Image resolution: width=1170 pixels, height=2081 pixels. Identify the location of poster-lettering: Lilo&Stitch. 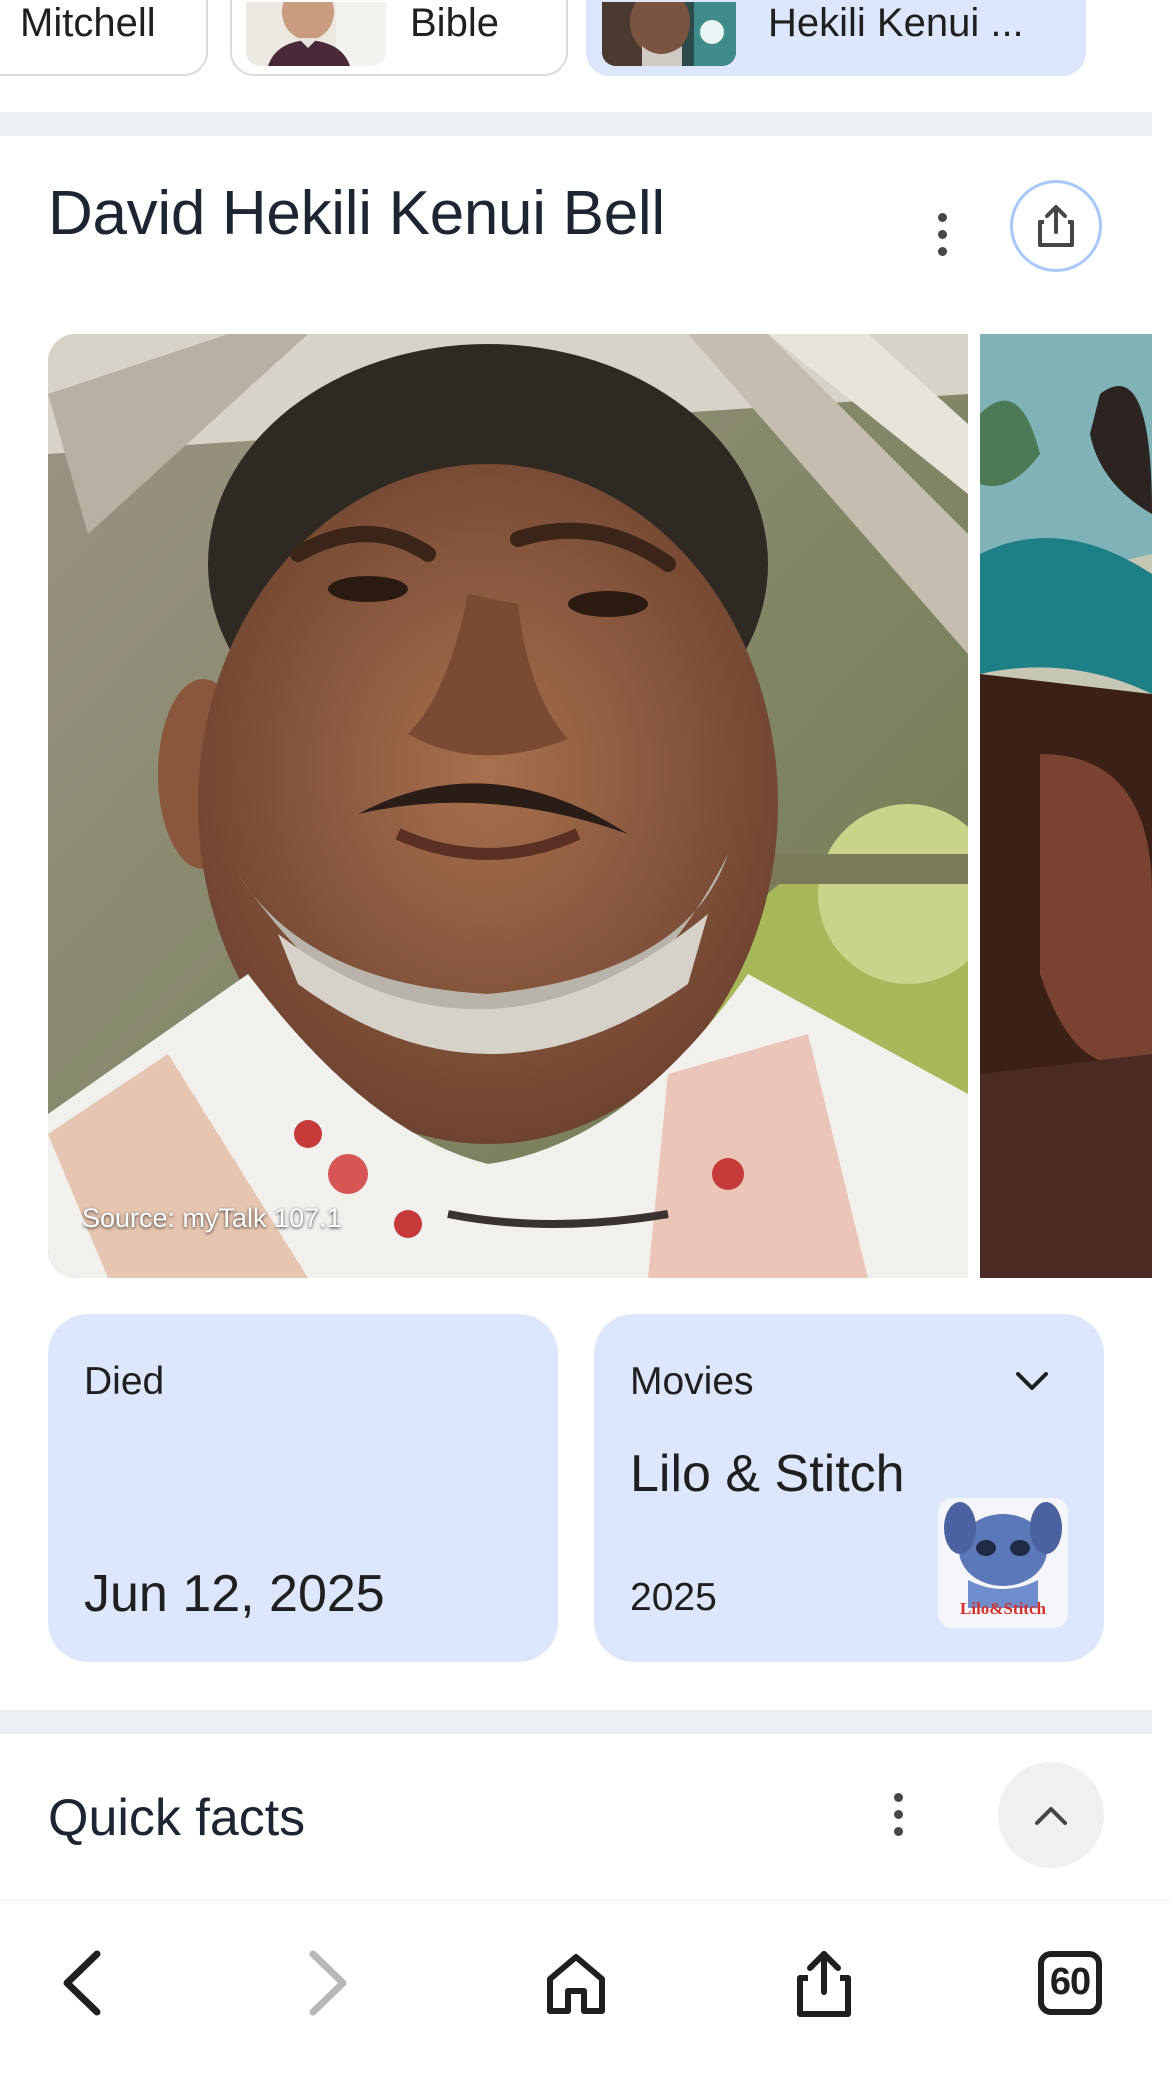
(1003, 1608).